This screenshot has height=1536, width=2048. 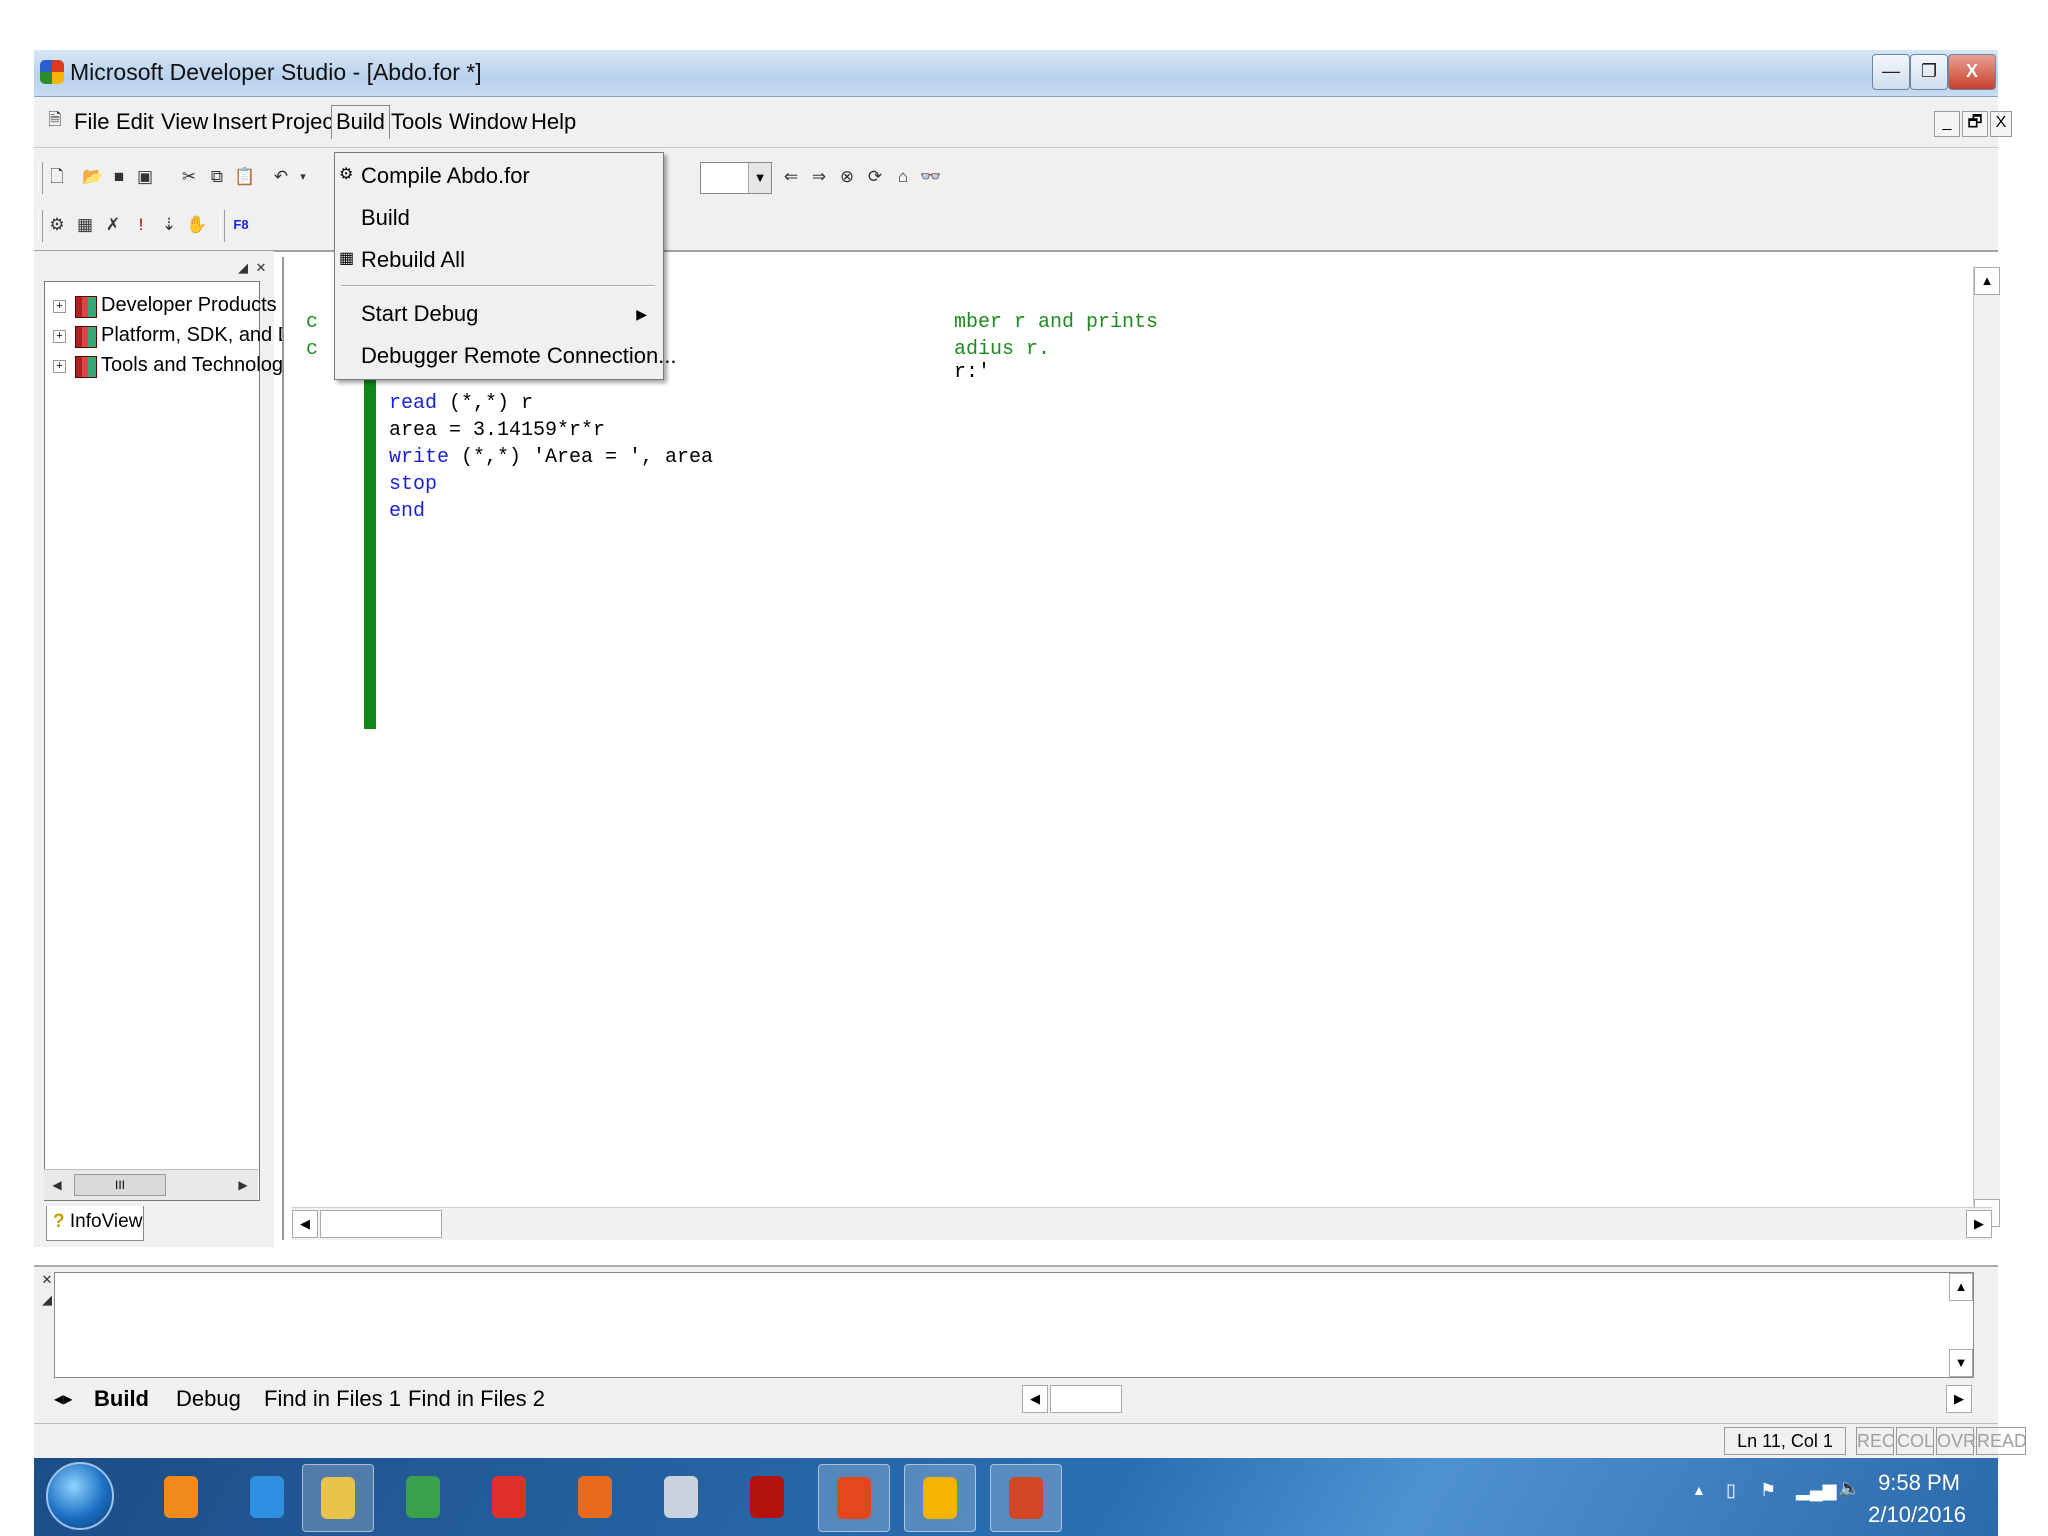 What do you see at coordinates (1699, 1490) in the screenshot?
I see `show-hidden-icons: ▲` at bounding box center [1699, 1490].